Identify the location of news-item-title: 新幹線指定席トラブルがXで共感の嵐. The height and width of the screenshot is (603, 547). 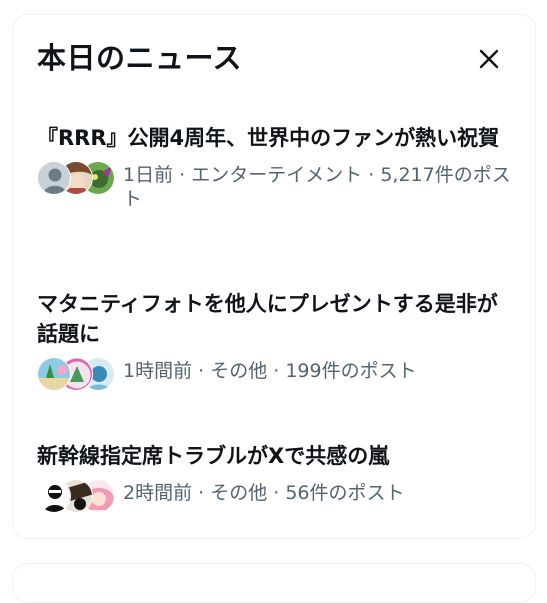
(213, 456).